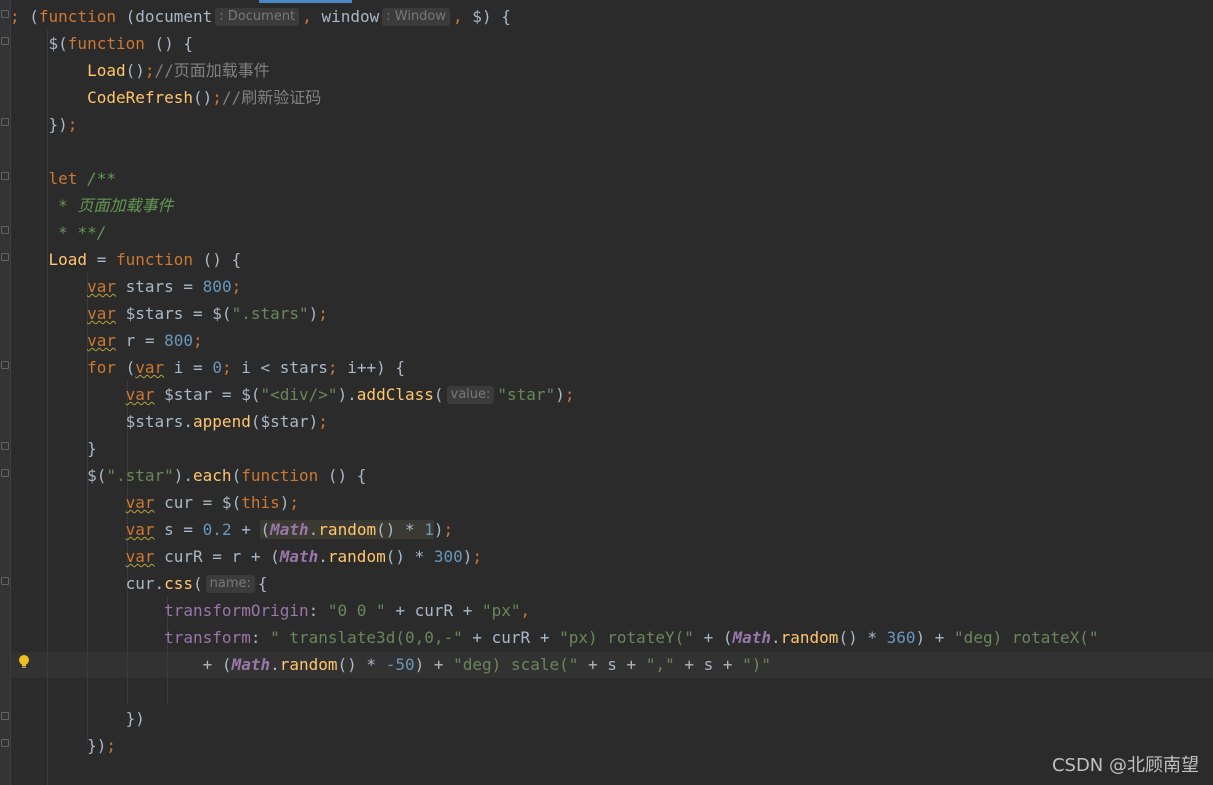 The image size is (1213, 785). I want to click on lightbulb-icon, so click(24, 662).